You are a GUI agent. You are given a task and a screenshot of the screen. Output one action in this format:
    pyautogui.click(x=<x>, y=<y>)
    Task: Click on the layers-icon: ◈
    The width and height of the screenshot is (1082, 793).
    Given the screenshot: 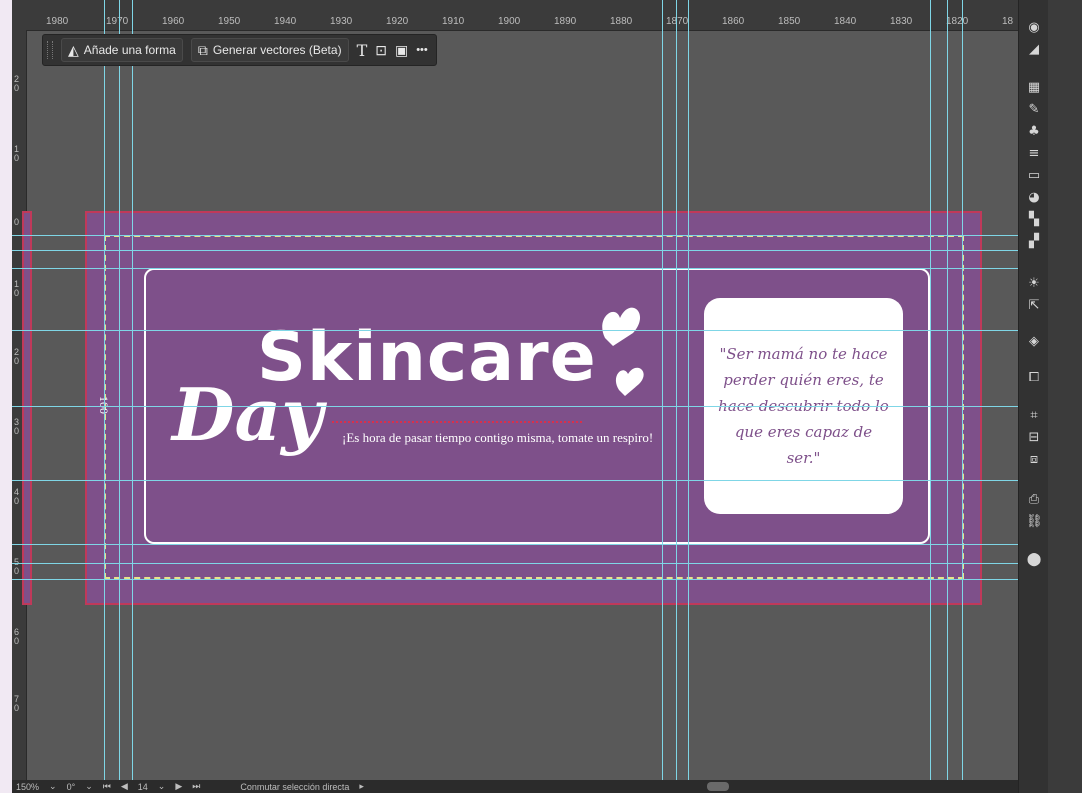 What is the action you would take?
    pyautogui.click(x=1034, y=342)
    